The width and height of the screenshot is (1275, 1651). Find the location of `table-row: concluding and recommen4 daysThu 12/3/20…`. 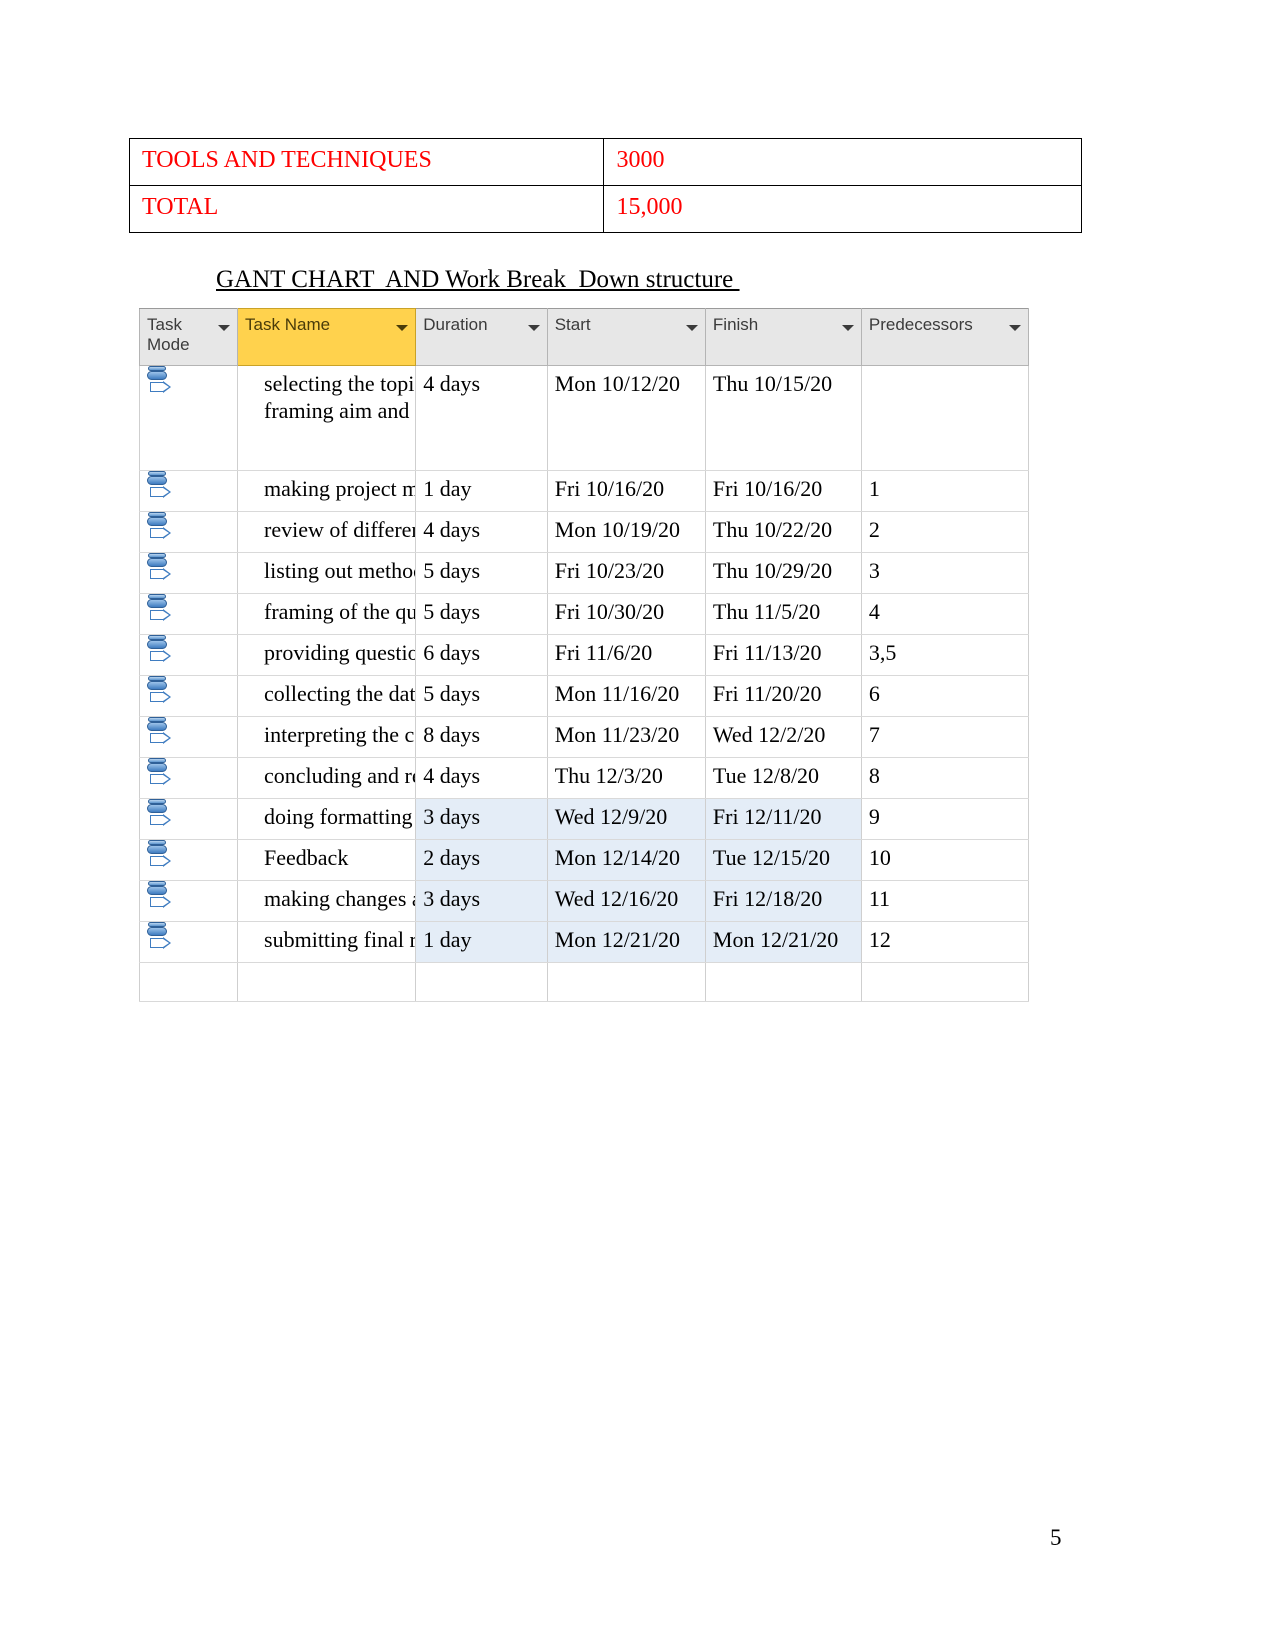

table-row: concluding and recommen4 daysThu 12/3/20… is located at coordinates (584, 778).